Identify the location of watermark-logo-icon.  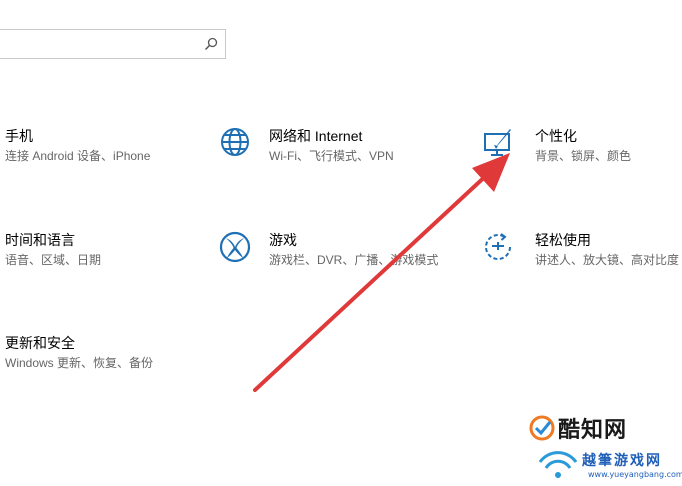
(542, 428).